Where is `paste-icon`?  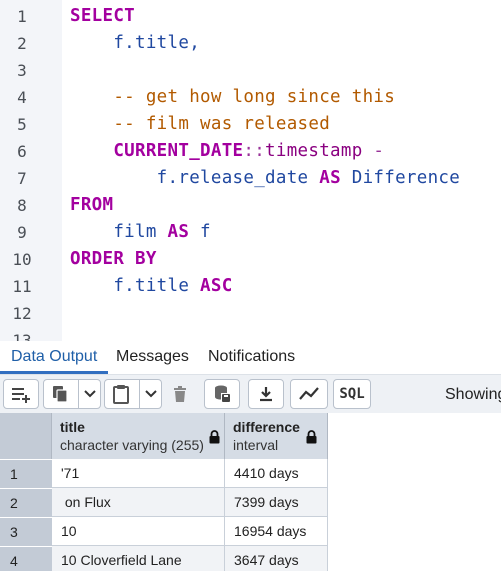 paste-icon is located at coordinates (121, 394).